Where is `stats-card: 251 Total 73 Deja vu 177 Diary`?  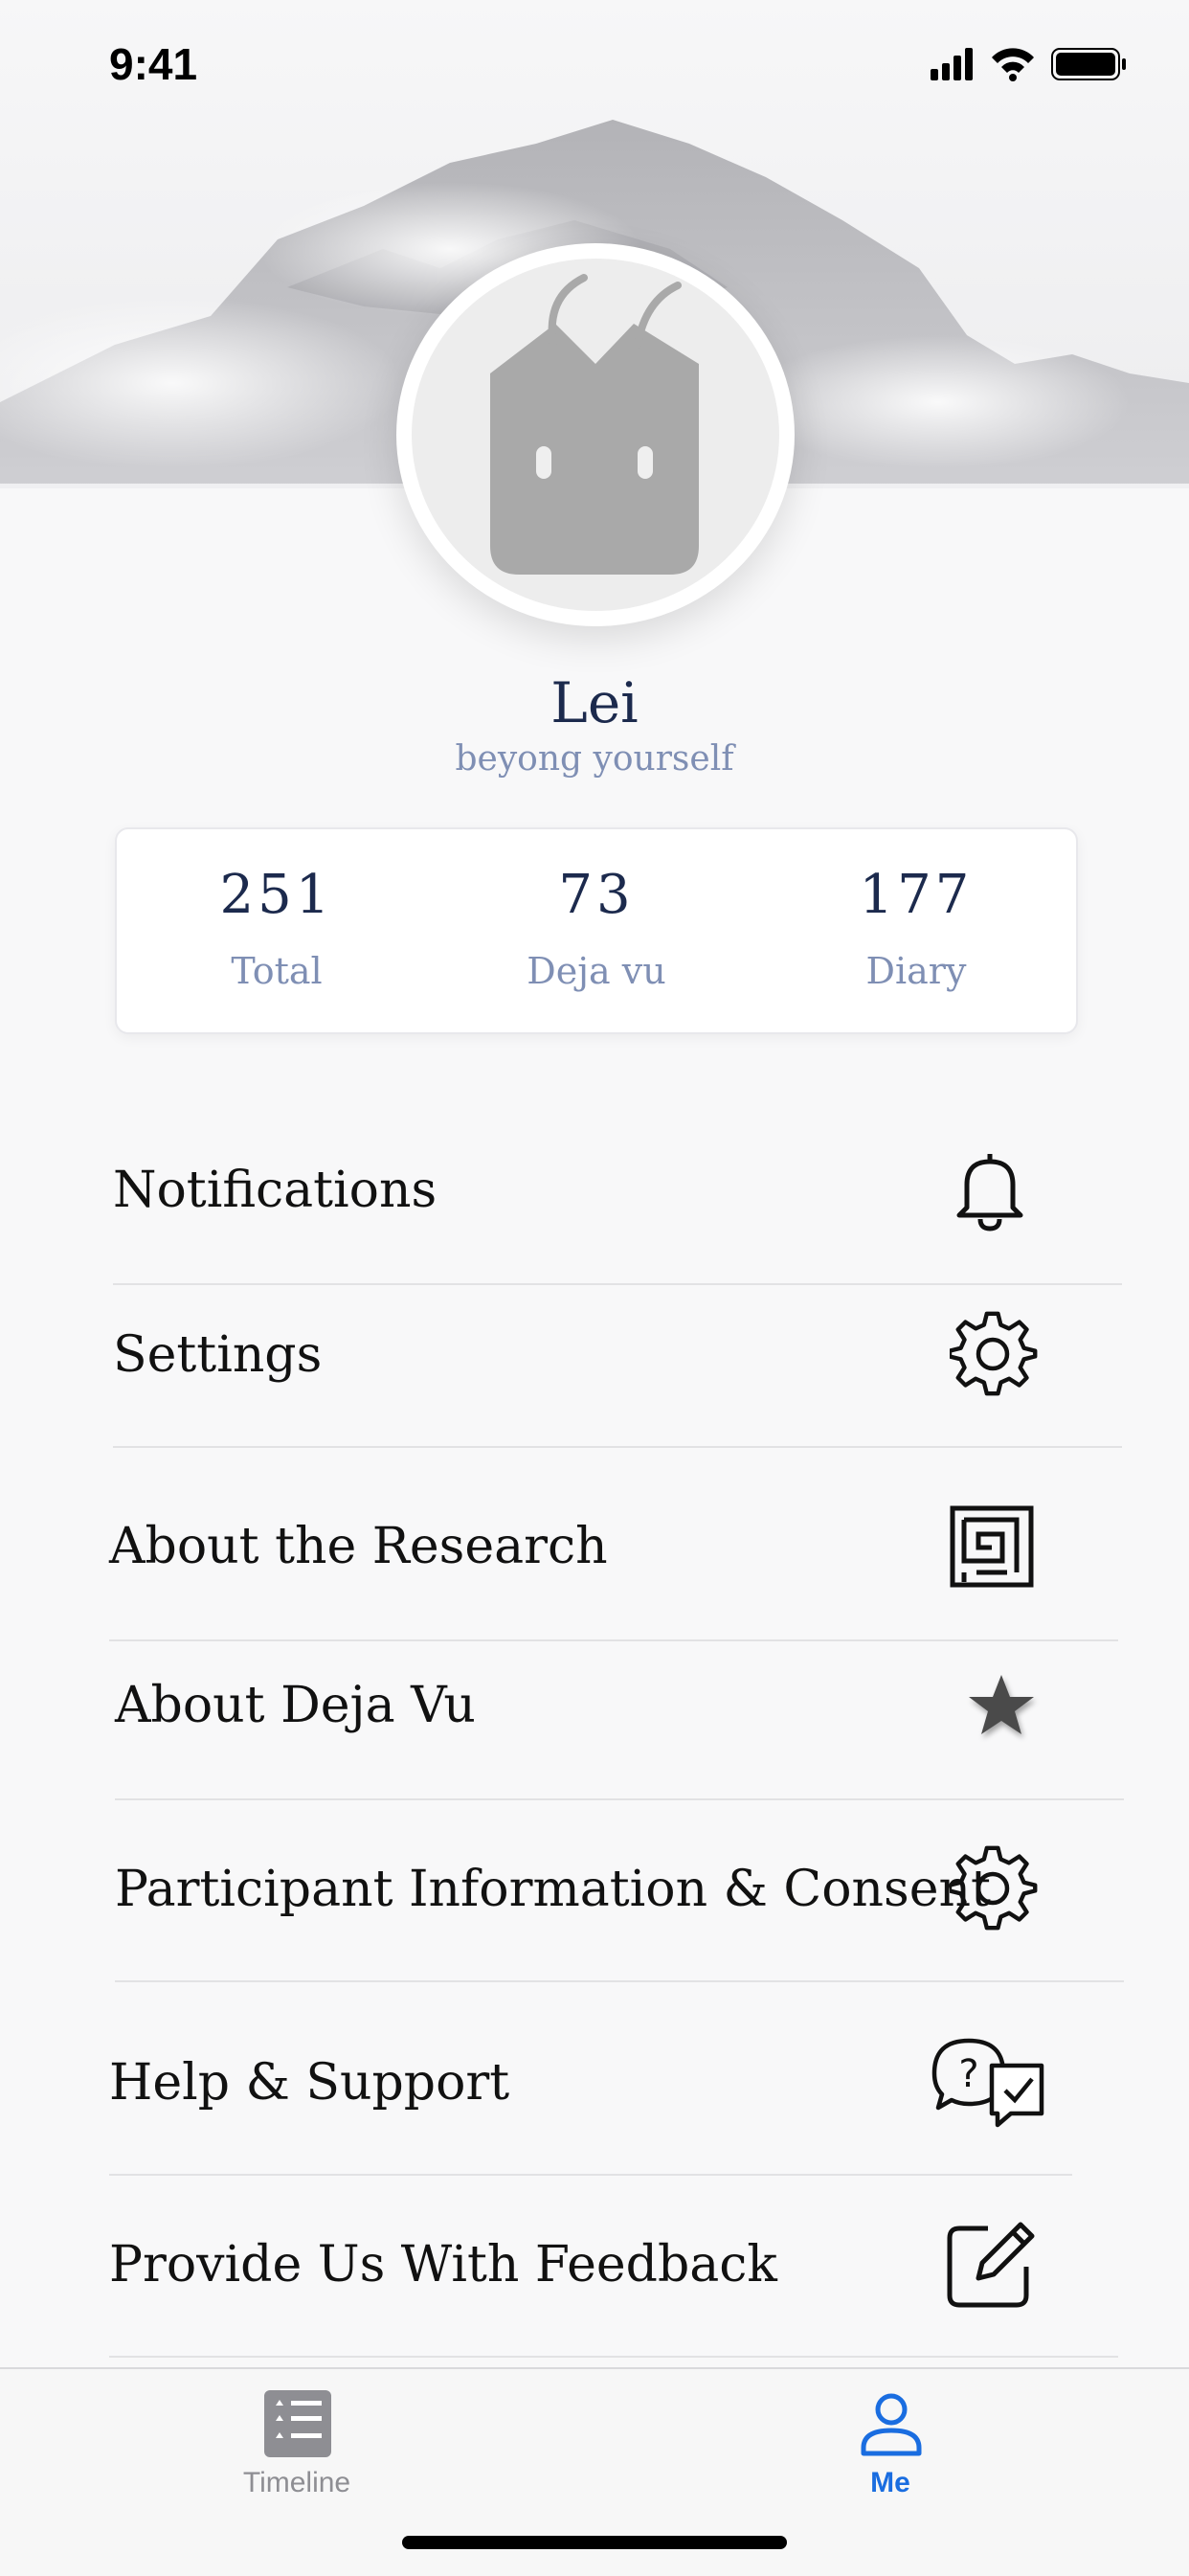
stats-card: 251 Total 73 Deja vu 177 Diary is located at coordinates (596, 930).